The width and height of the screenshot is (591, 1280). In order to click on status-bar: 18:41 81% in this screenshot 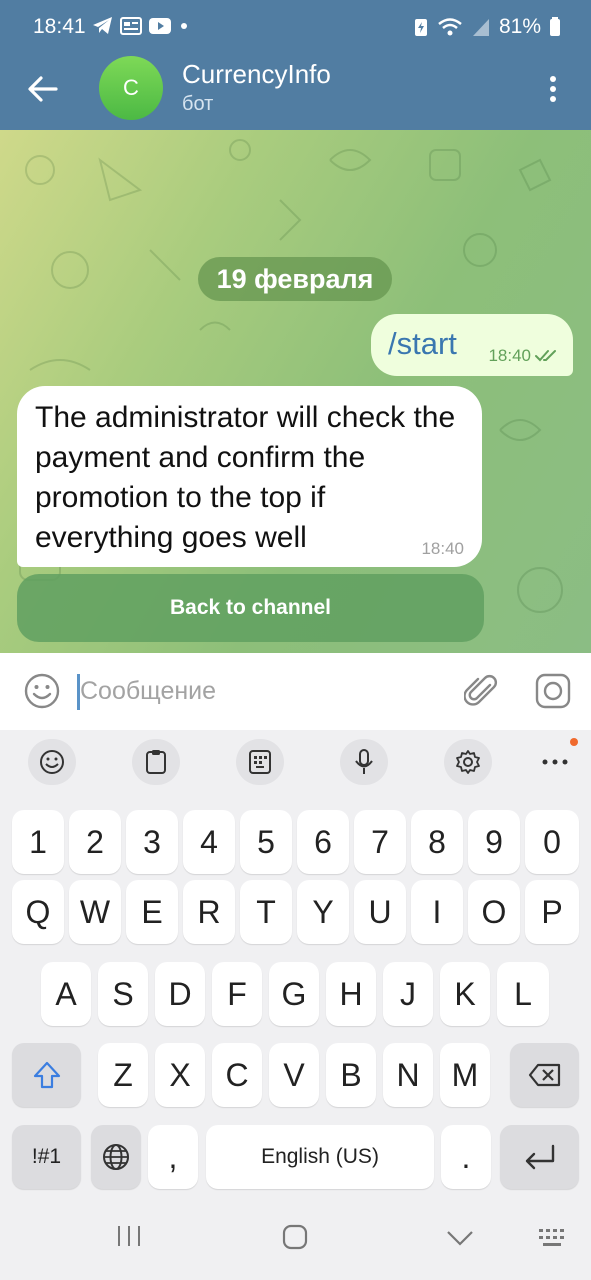, I will do `click(295, 28)`.